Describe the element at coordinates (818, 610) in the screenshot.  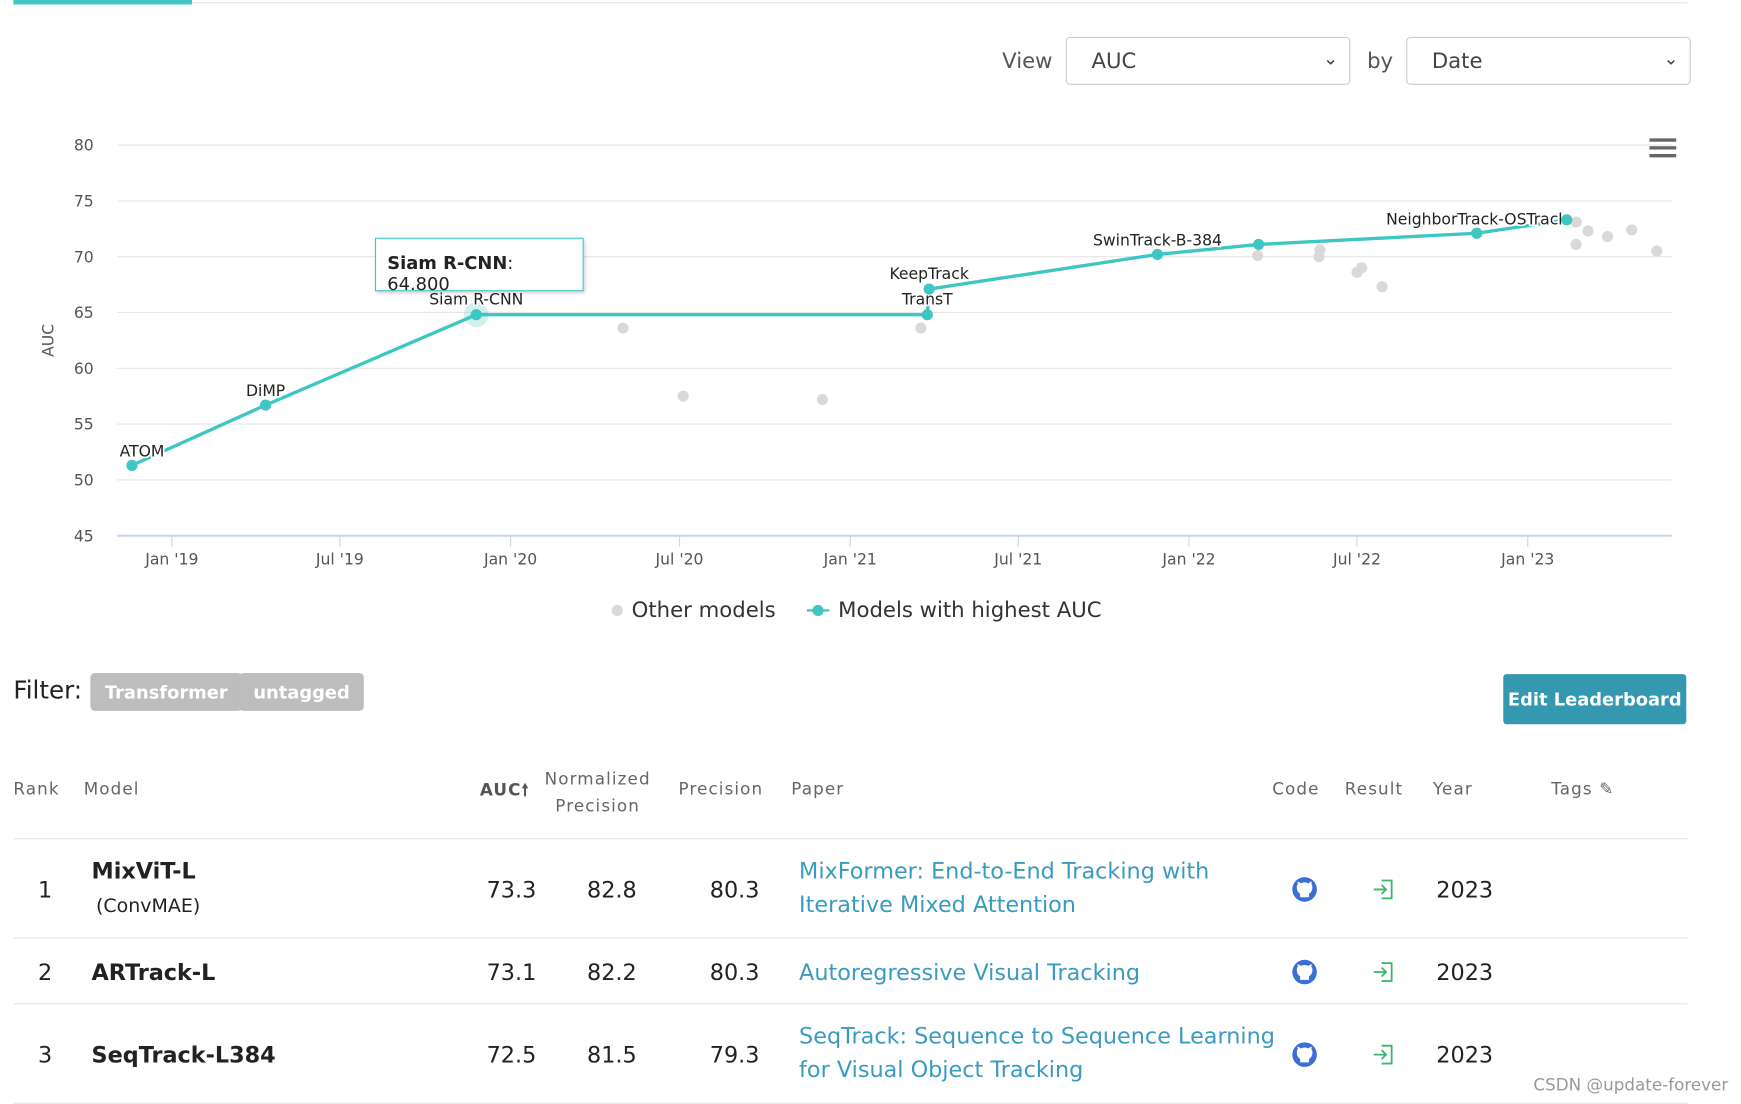
I see `legend-sota-marker` at that location.